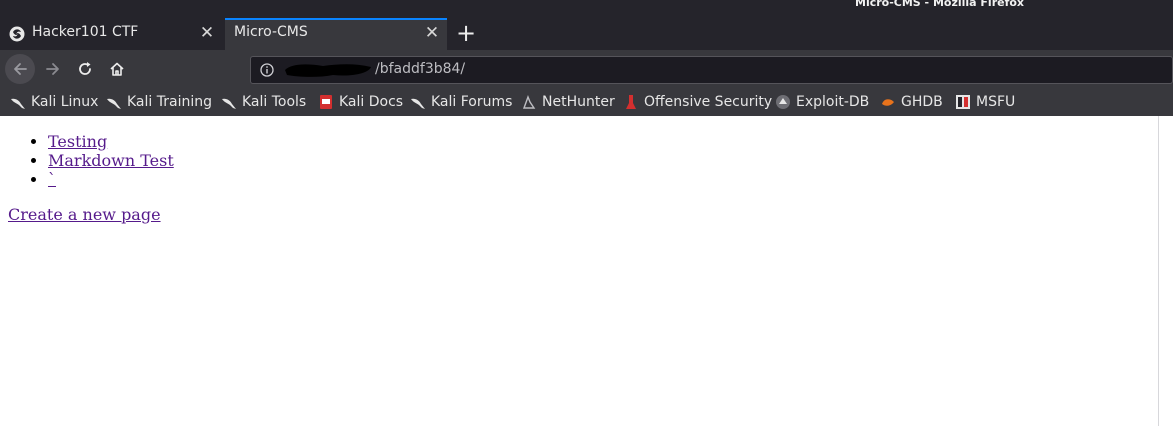 This screenshot has width=1173, height=426. Describe the element at coordinates (336, 34) in the screenshot. I see `tab-micro-cms: Micro-CMS ✕` at that location.